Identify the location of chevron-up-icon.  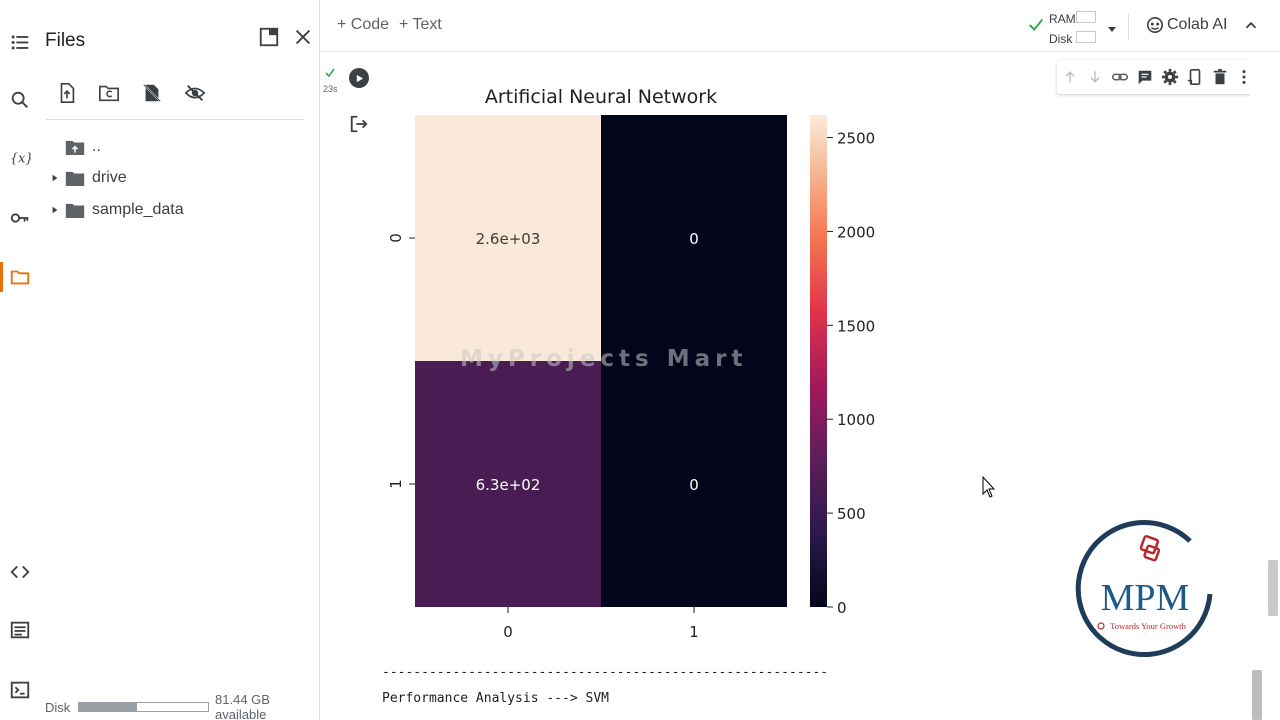
(1251, 27).